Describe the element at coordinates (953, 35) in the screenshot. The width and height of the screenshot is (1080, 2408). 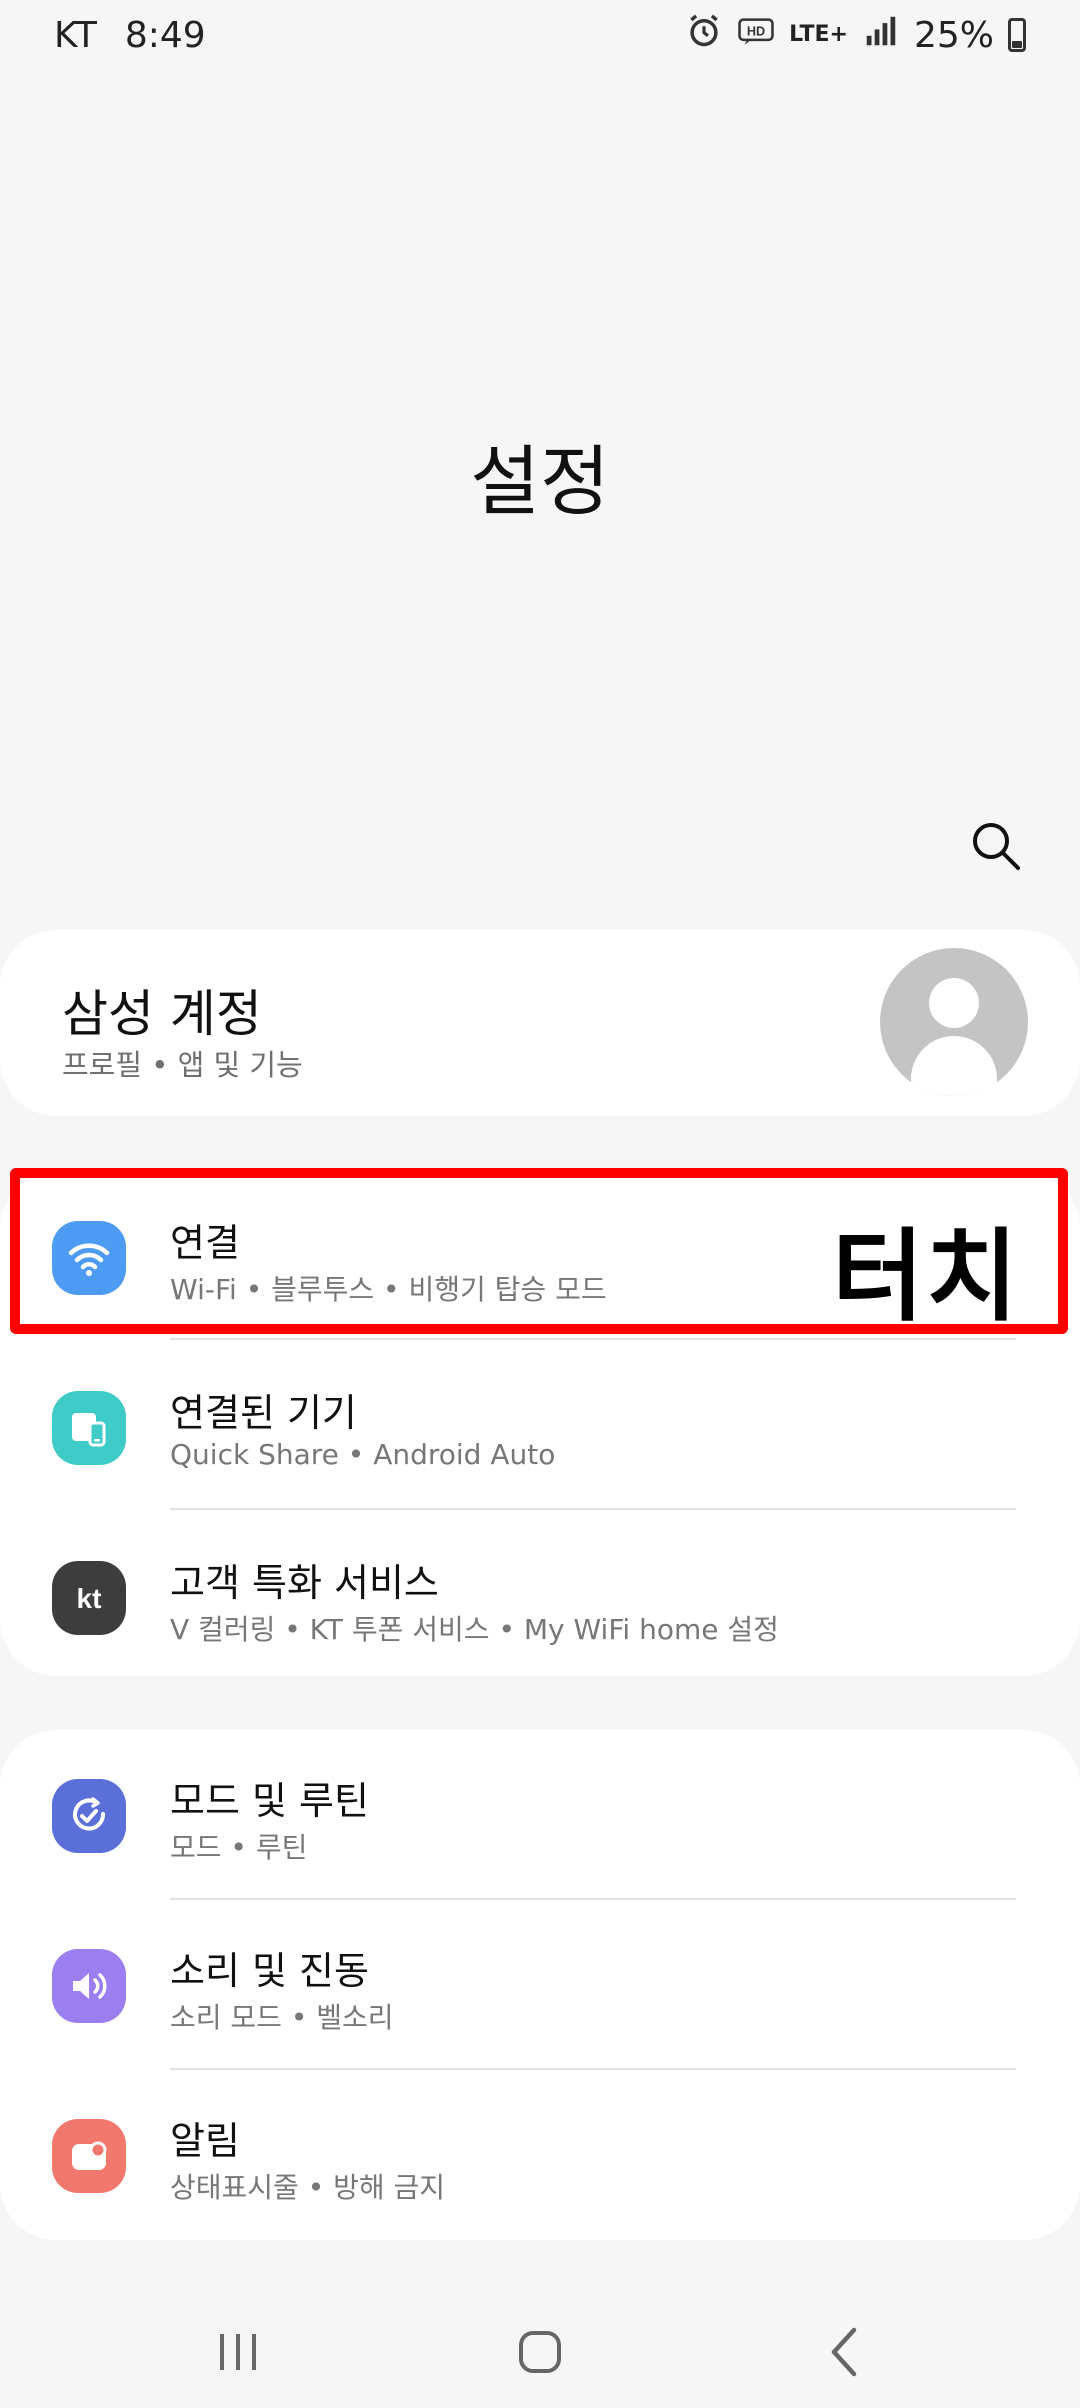
I see `battery-percent: 25%` at that location.